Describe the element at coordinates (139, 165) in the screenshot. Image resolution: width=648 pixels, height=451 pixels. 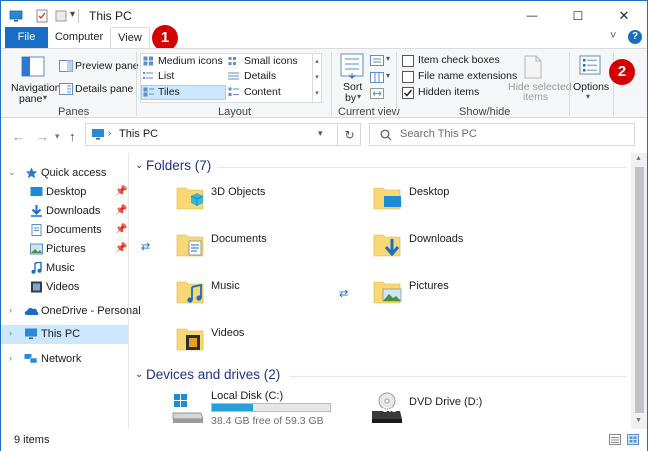
I see `collapse-folders-icon: ⌄` at that location.